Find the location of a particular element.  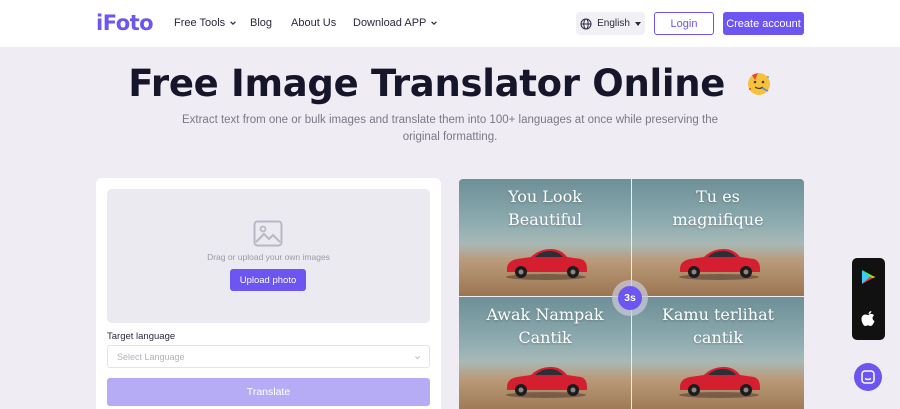

nav-about-us: About Us is located at coordinates (313, 23).